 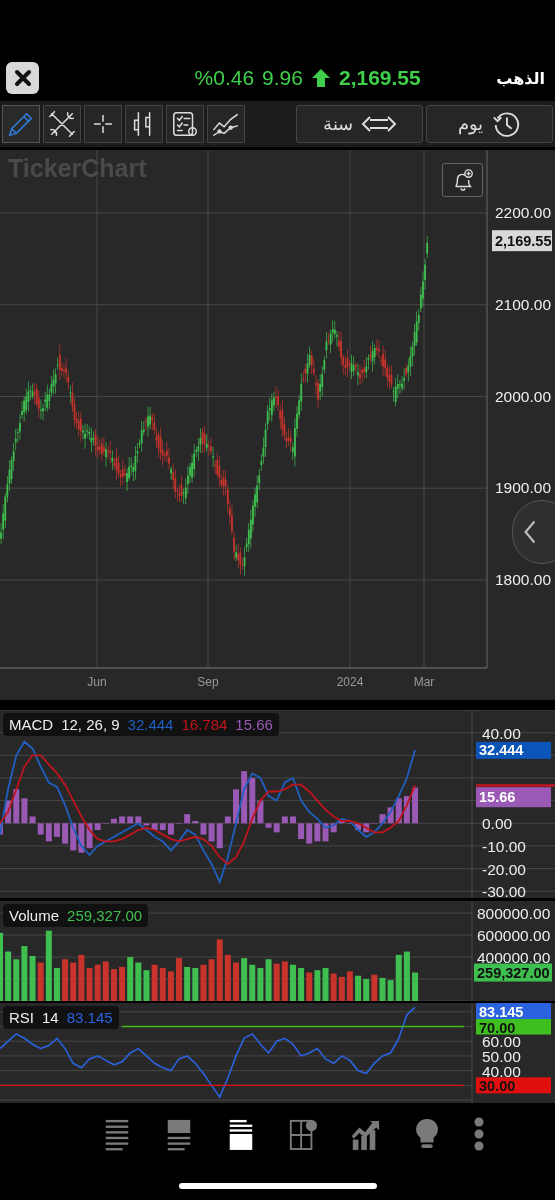 I want to click on instrument-title: الذهب, so click(x=520, y=78).